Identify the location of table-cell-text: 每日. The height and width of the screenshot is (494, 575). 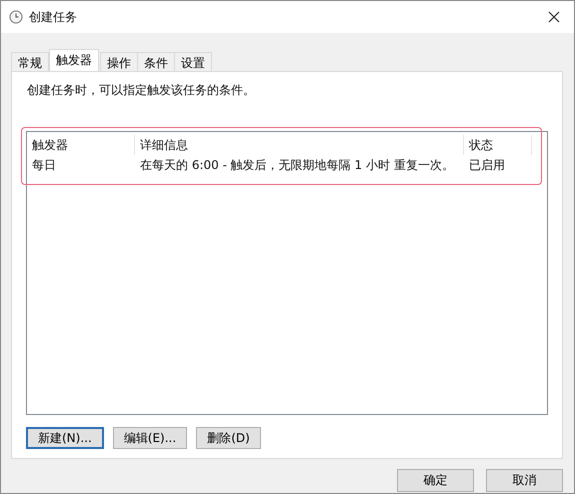
(44, 165).